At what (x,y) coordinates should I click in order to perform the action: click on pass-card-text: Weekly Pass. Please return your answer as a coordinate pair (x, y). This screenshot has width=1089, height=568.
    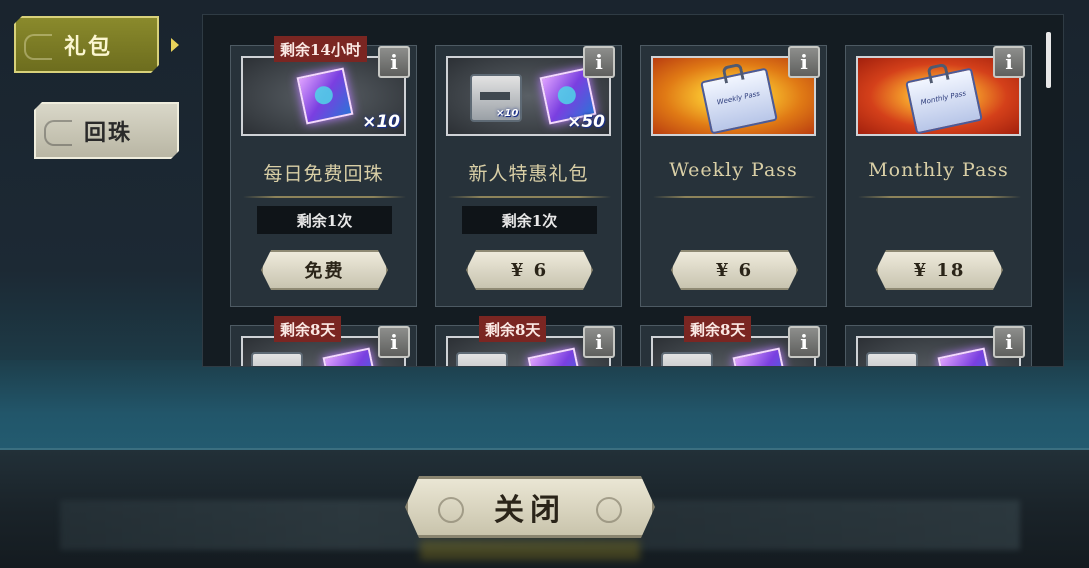
    Looking at the image, I should click on (738, 98).